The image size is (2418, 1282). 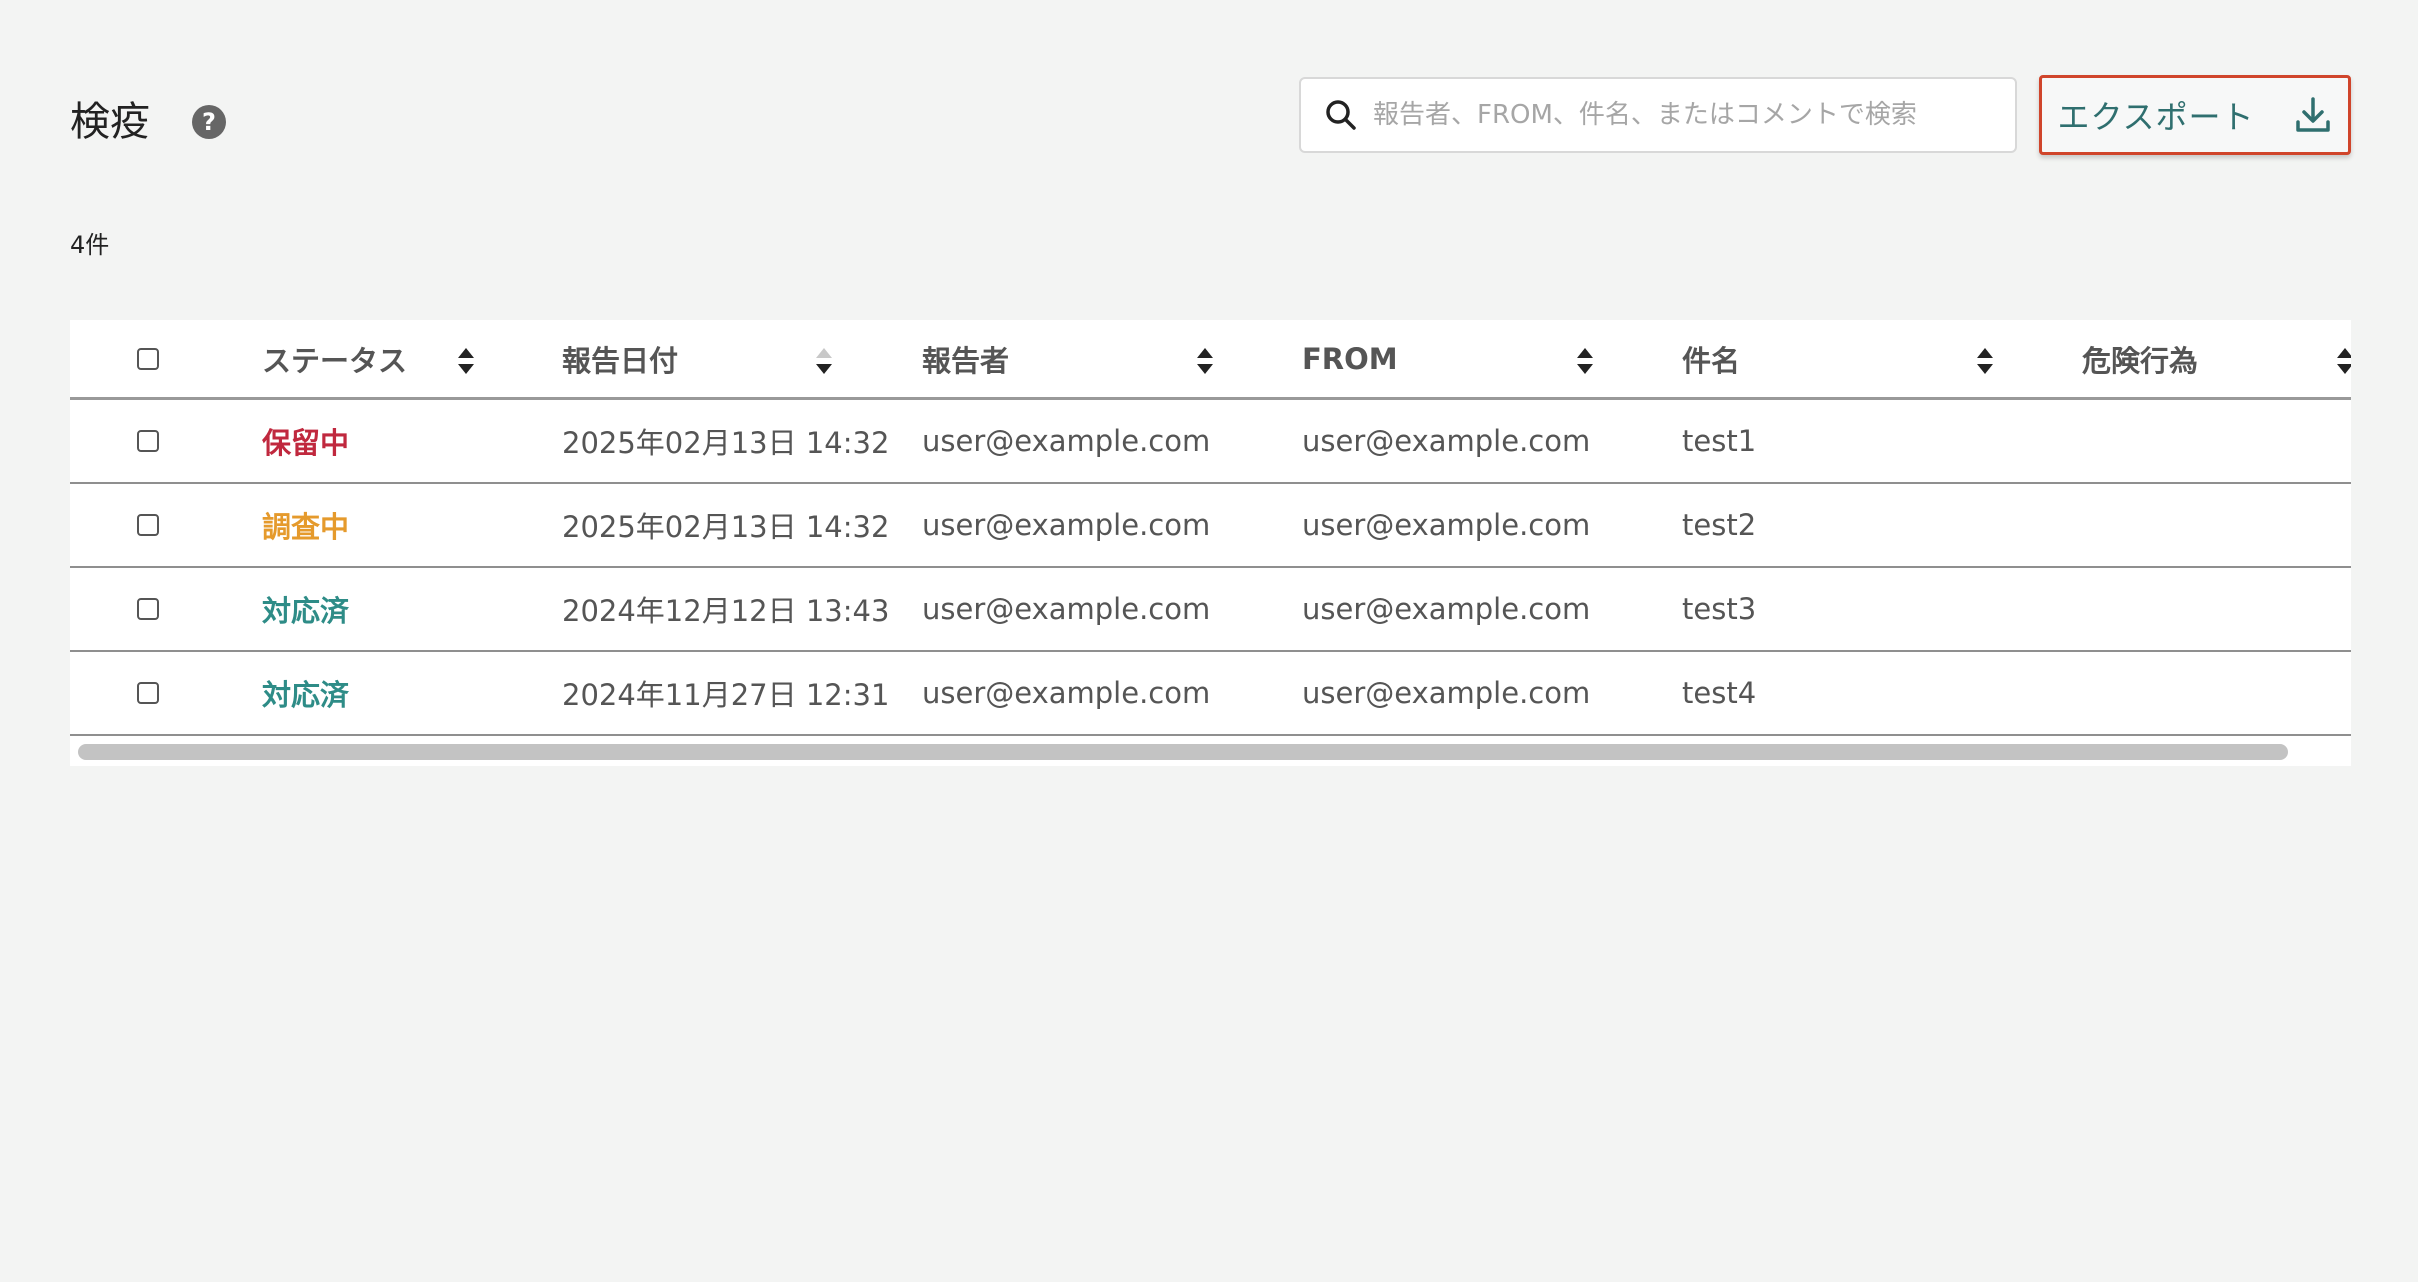 I want to click on result-count: 4件, so click(x=90, y=245).